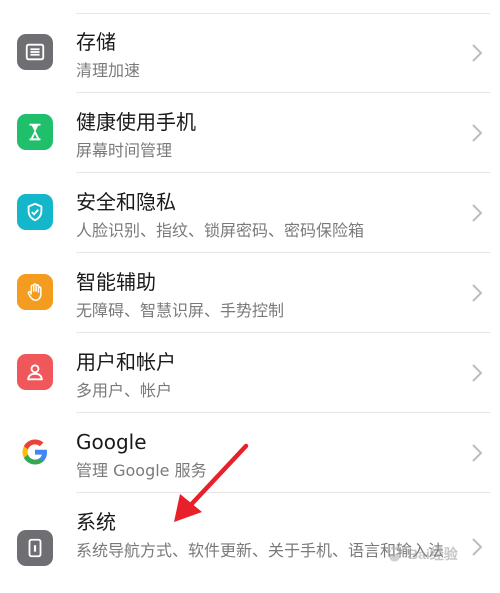  Describe the element at coordinates (35, 212) in the screenshot. I see `shield-icon` at that location.